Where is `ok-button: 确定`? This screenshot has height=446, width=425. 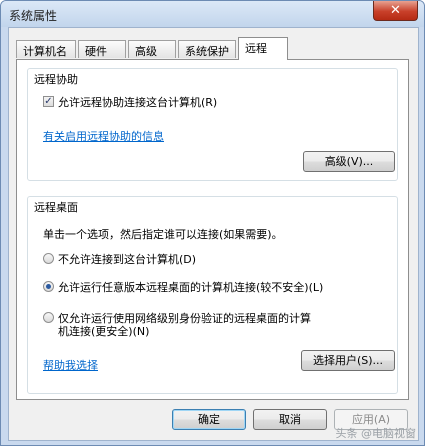
ok-button: 确定 is located at coordinates (209, 419).